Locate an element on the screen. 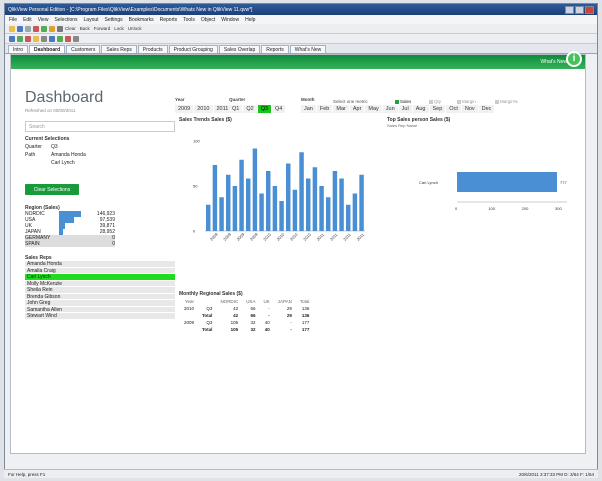 The width and height of the screenshot is (602, 481). forward-button: Forward is located at coordinates (102, 28).